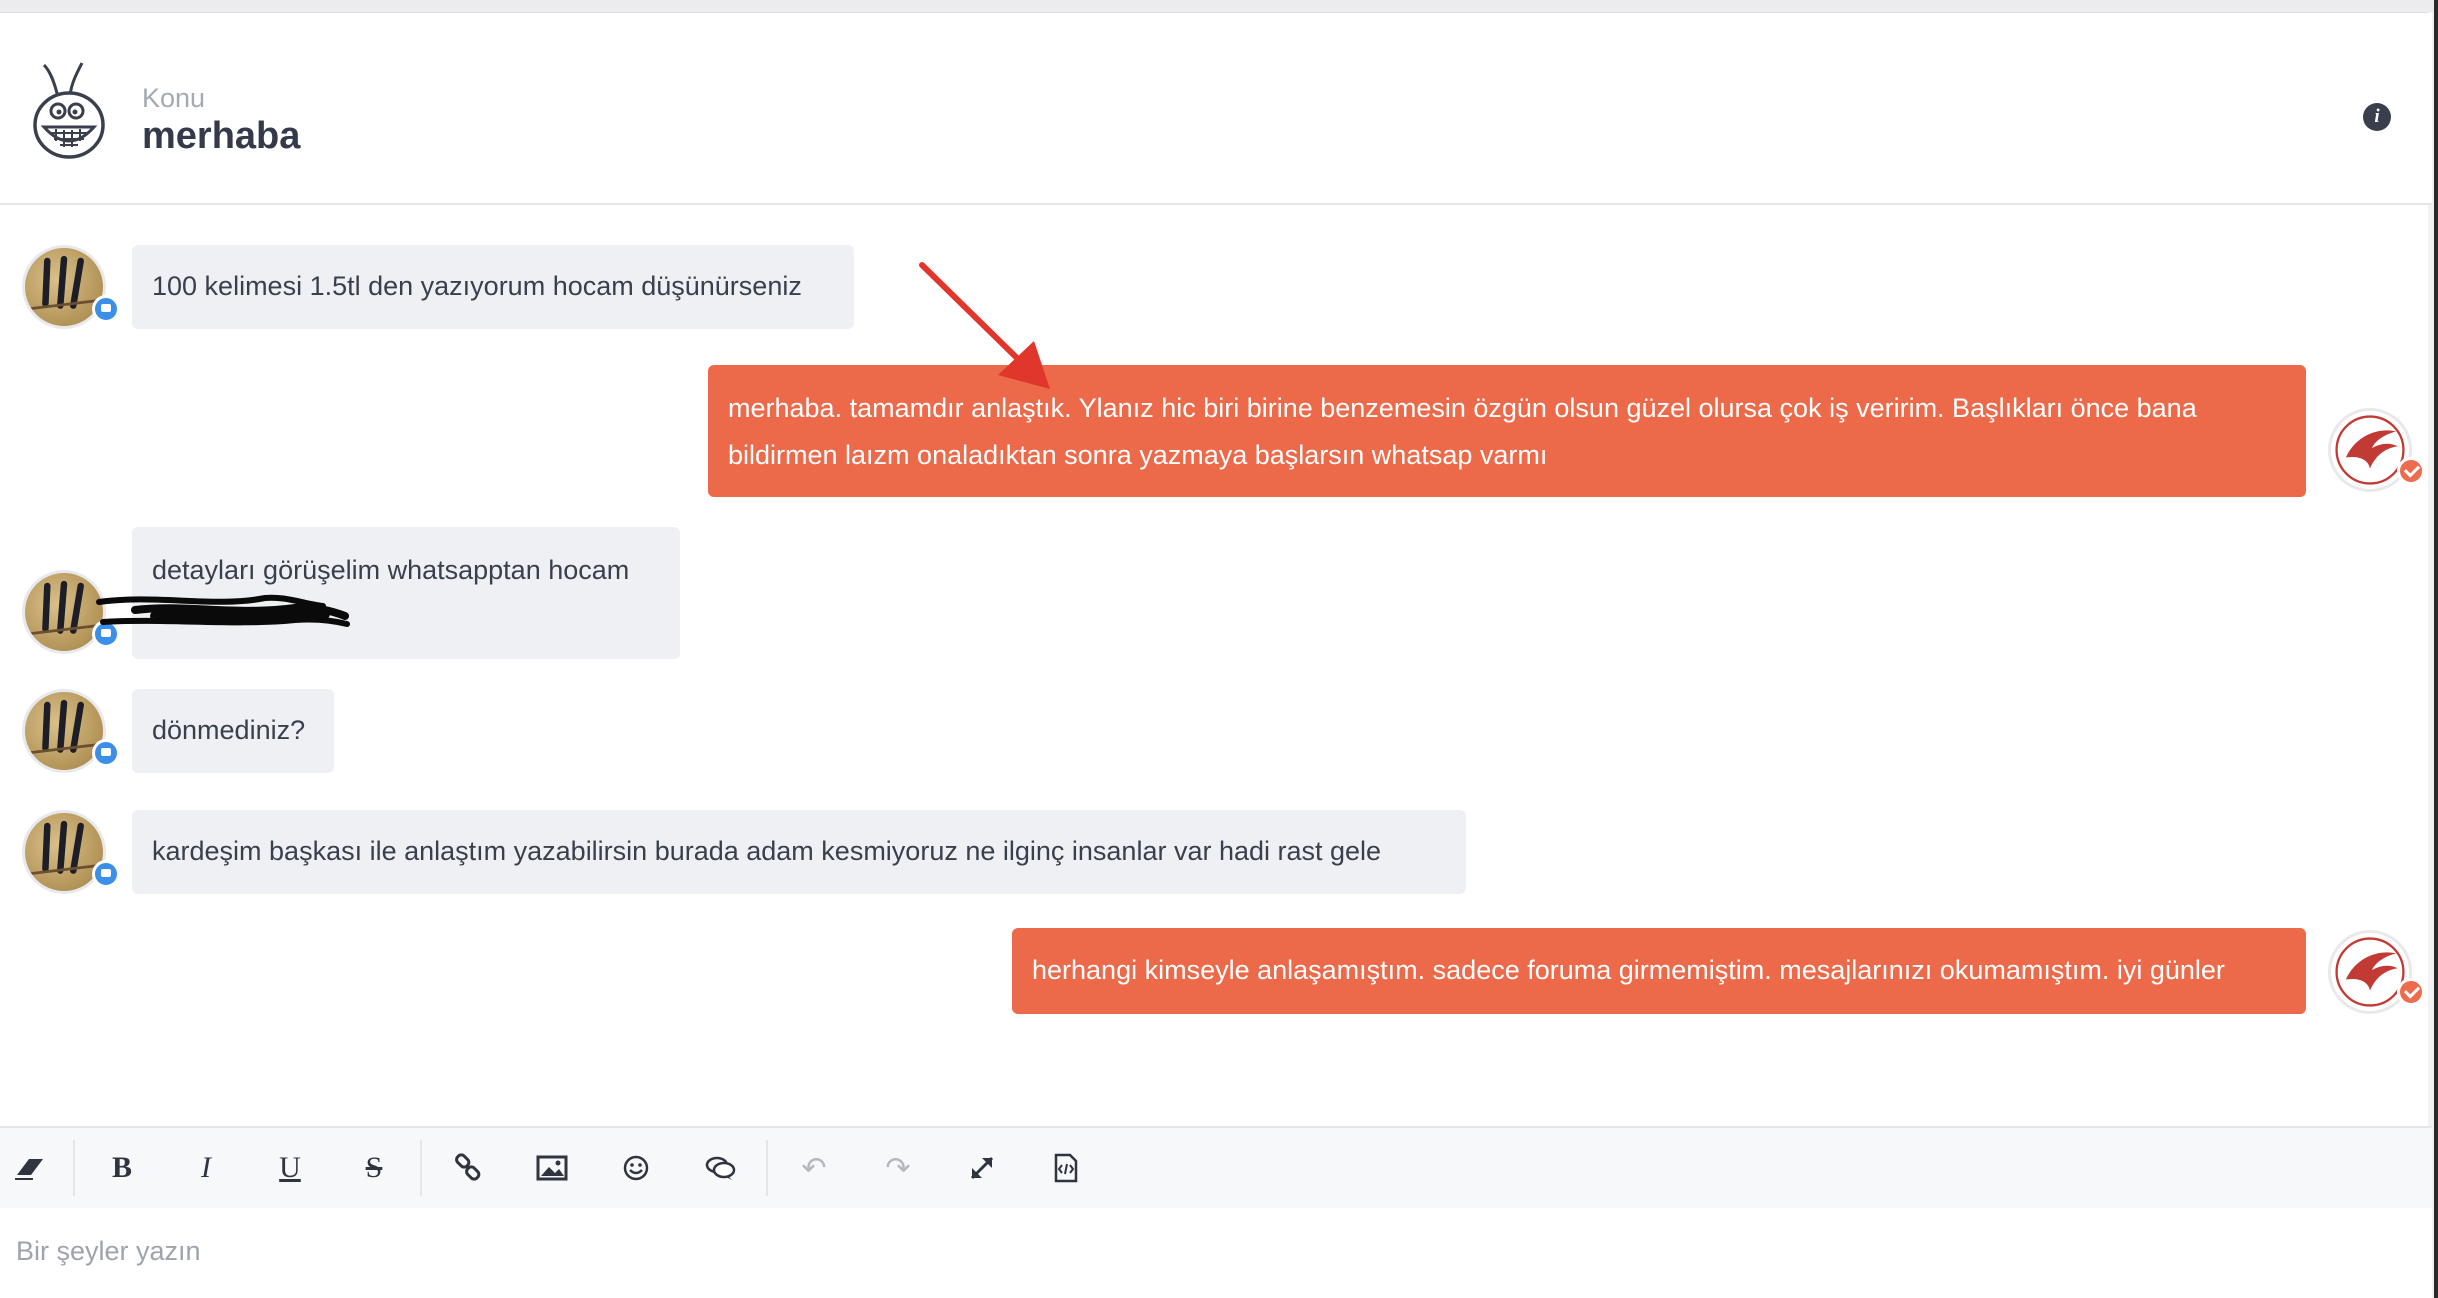 The image size is (2438, 1298). Describe the element at coordinates (69, 110) in the screenshot. I see `grinning-mascot-logo-icon` at that location.